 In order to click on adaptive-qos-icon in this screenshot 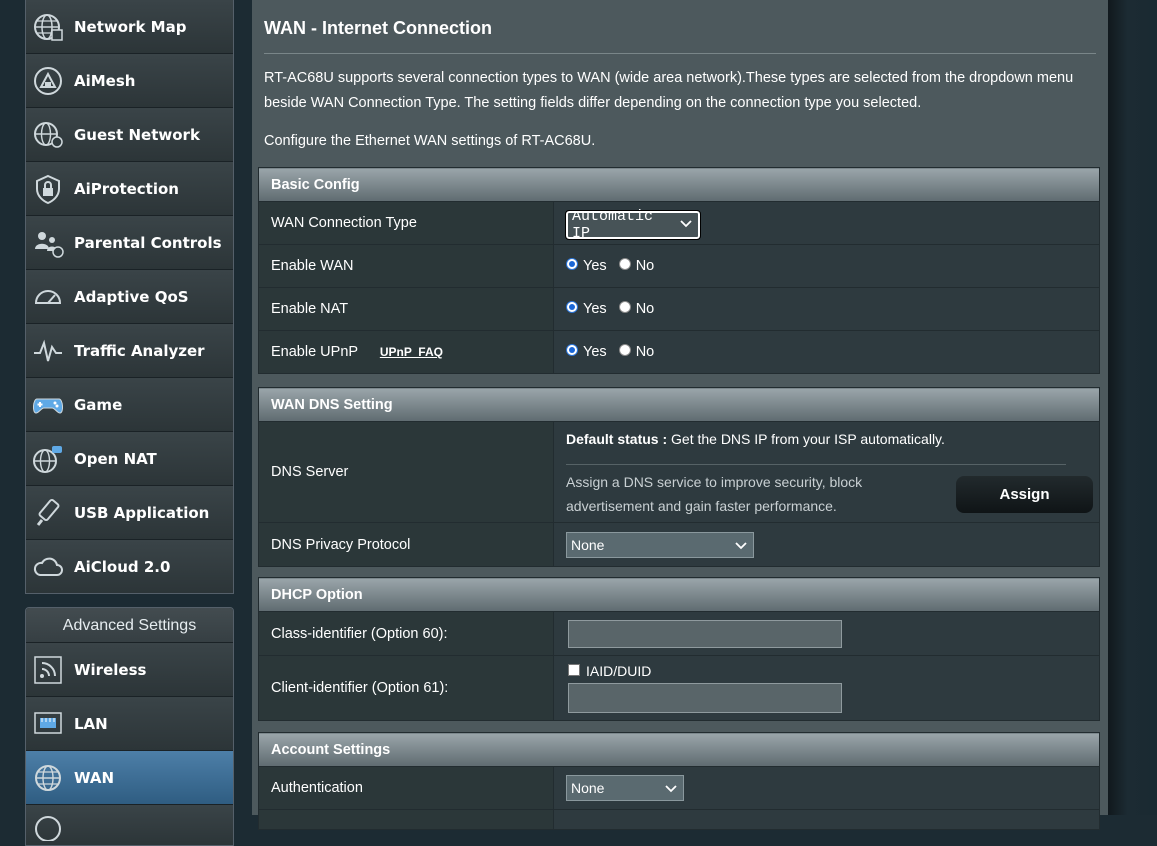, I will do `click(48, 297)`.